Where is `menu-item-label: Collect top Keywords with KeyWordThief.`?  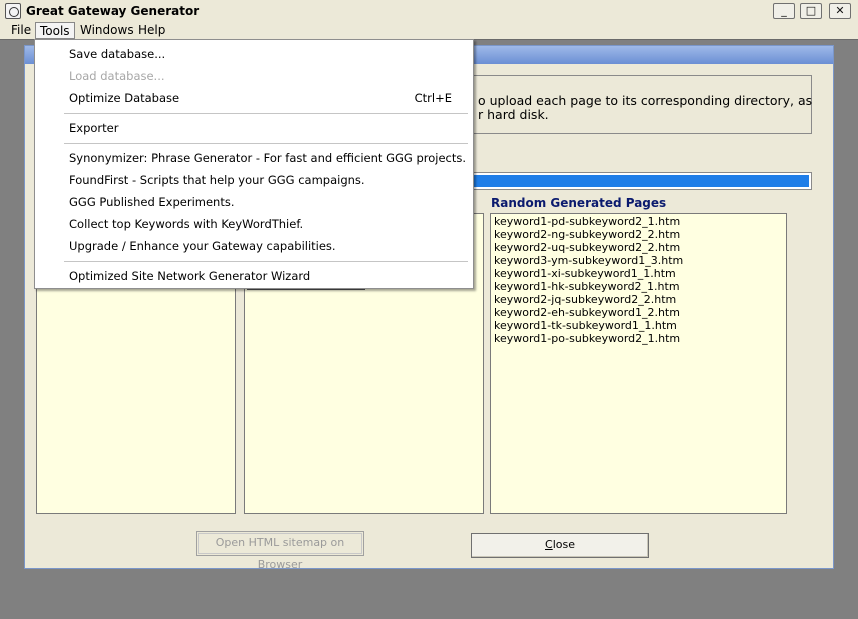 menu-item-label: Collect top Keywords with KeyWordThief. is located at coordinates (186, 224).